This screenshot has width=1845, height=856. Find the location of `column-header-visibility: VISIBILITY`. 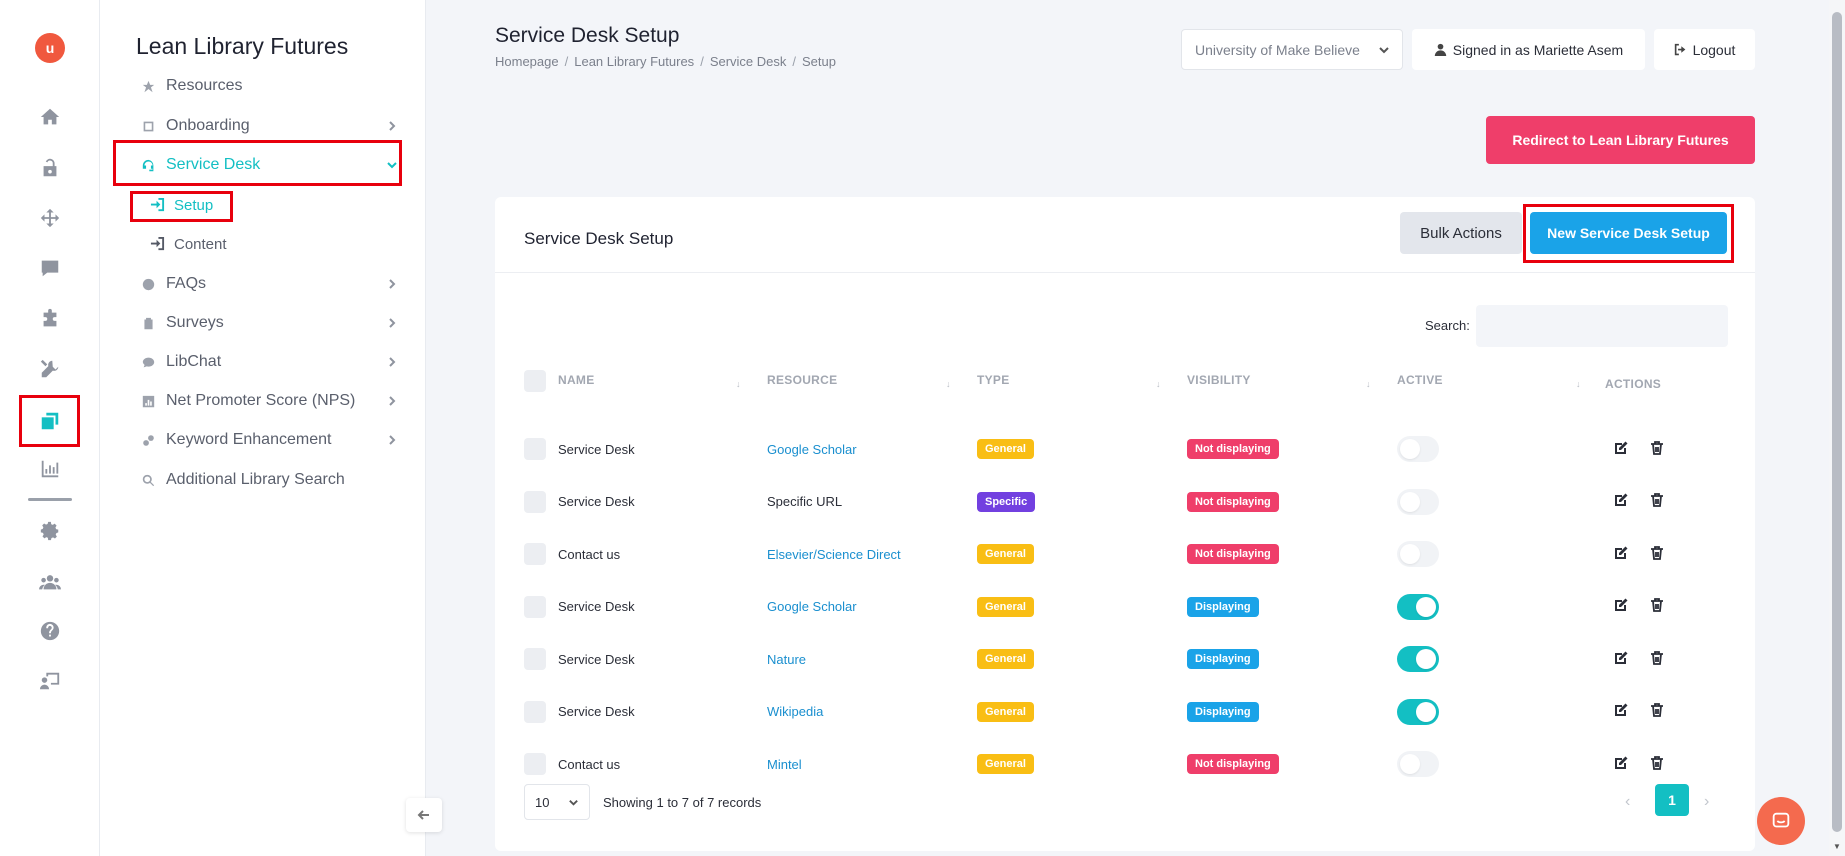

column-header-visibility: VISIBILITY is located at coordinates (1219, 380).